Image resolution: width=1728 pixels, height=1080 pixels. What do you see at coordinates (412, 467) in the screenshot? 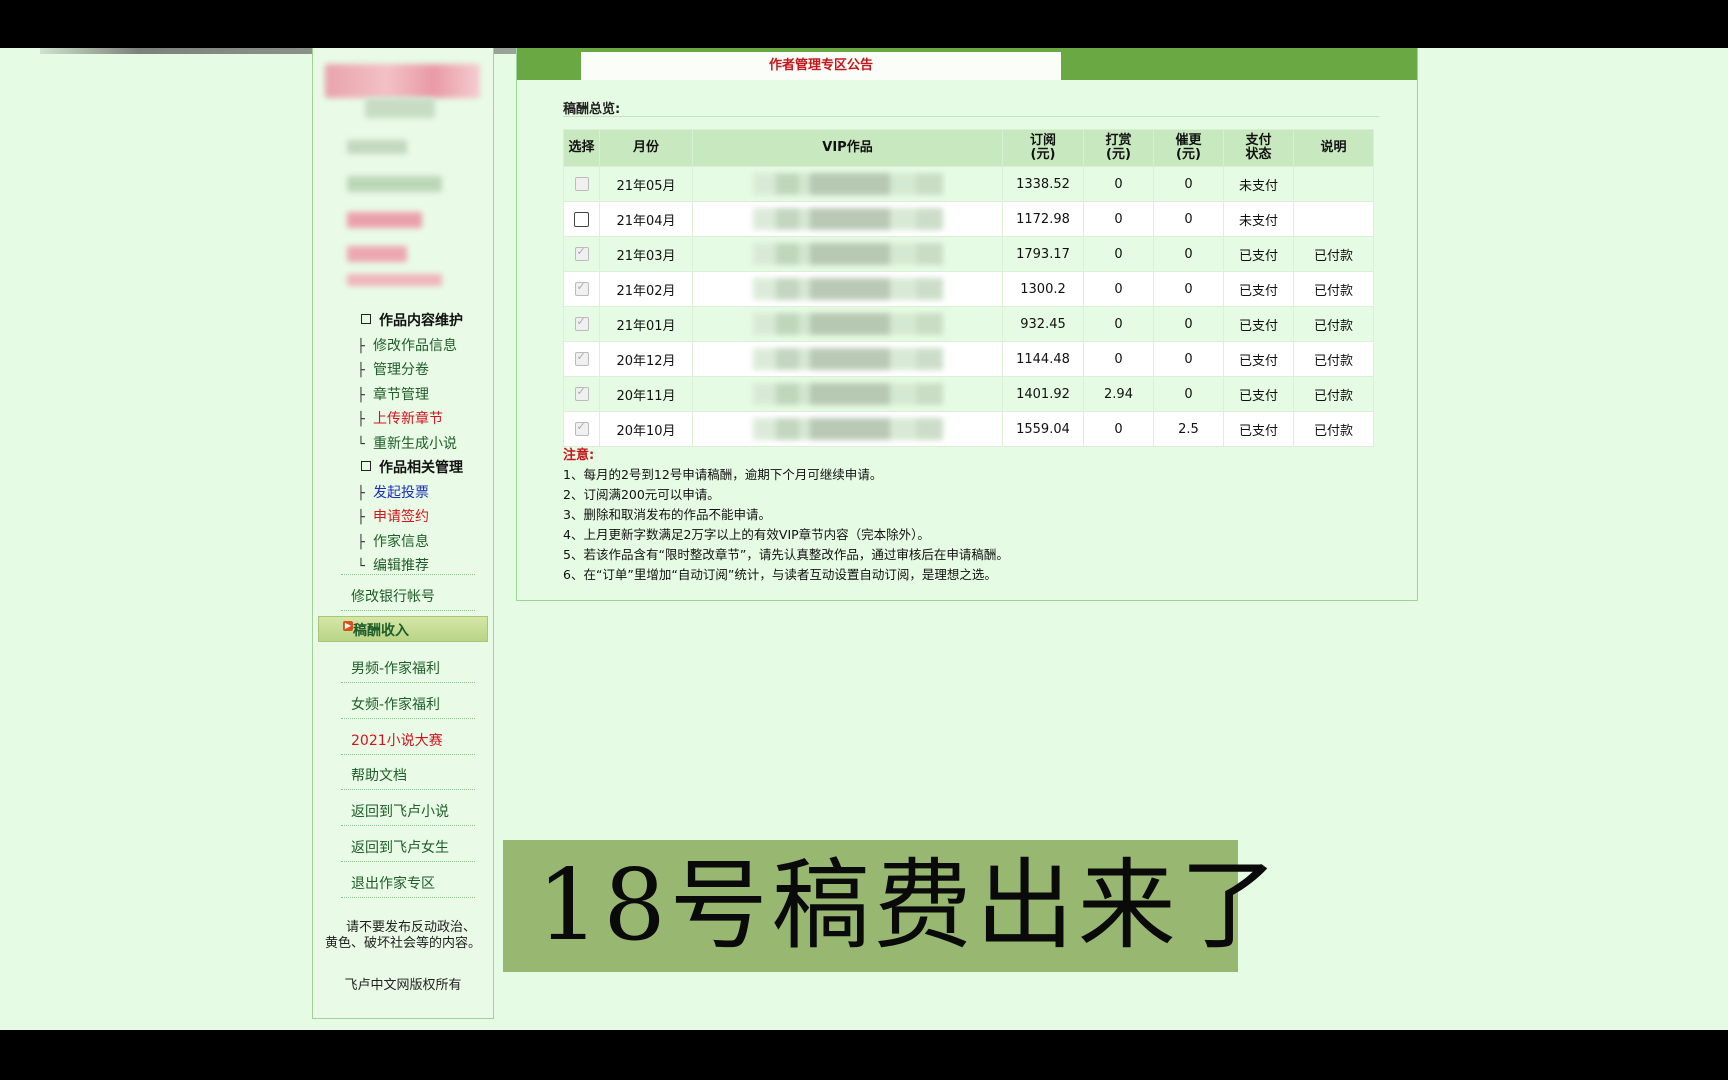
I see `tree-group-heading: 作品相关管理` at bounding box center [412, 467].